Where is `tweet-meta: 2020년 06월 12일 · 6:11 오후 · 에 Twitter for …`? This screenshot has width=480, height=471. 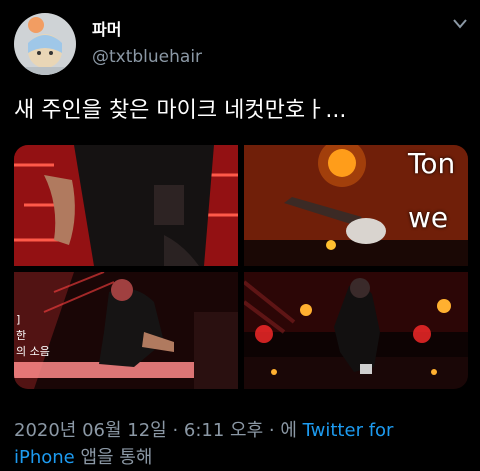 tweet-meta: 2020년 06월 12일 · 6:11 오후 · 에 Twitter for … is located at coordinates (242, 444).